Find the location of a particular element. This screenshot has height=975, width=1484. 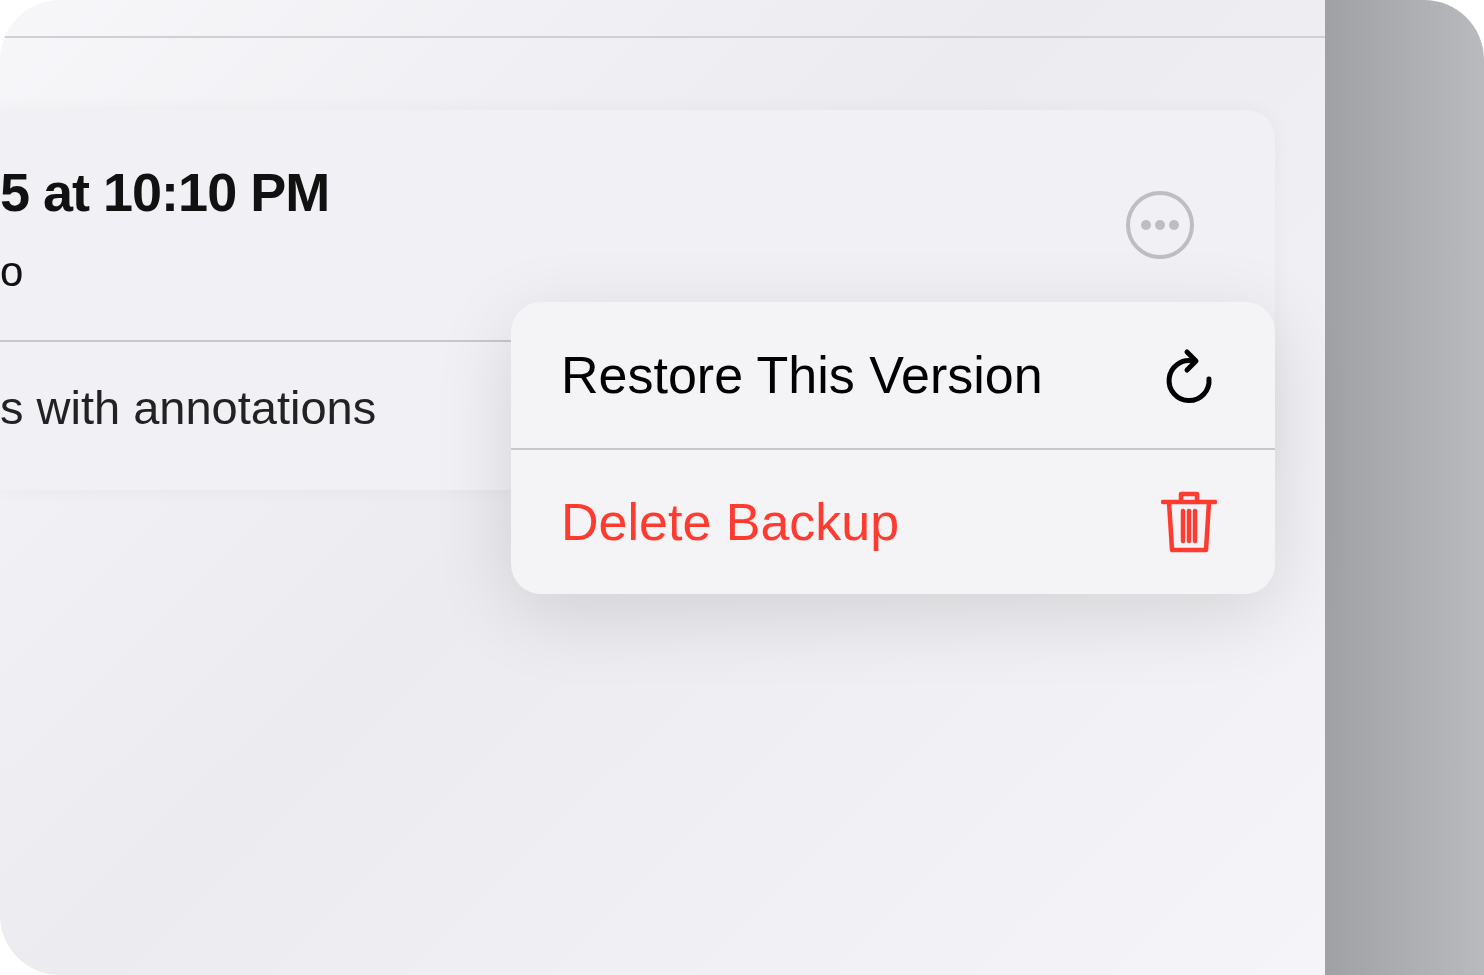

backup-date: 5 at 10:10 PM is located at coordinates (165, 192).